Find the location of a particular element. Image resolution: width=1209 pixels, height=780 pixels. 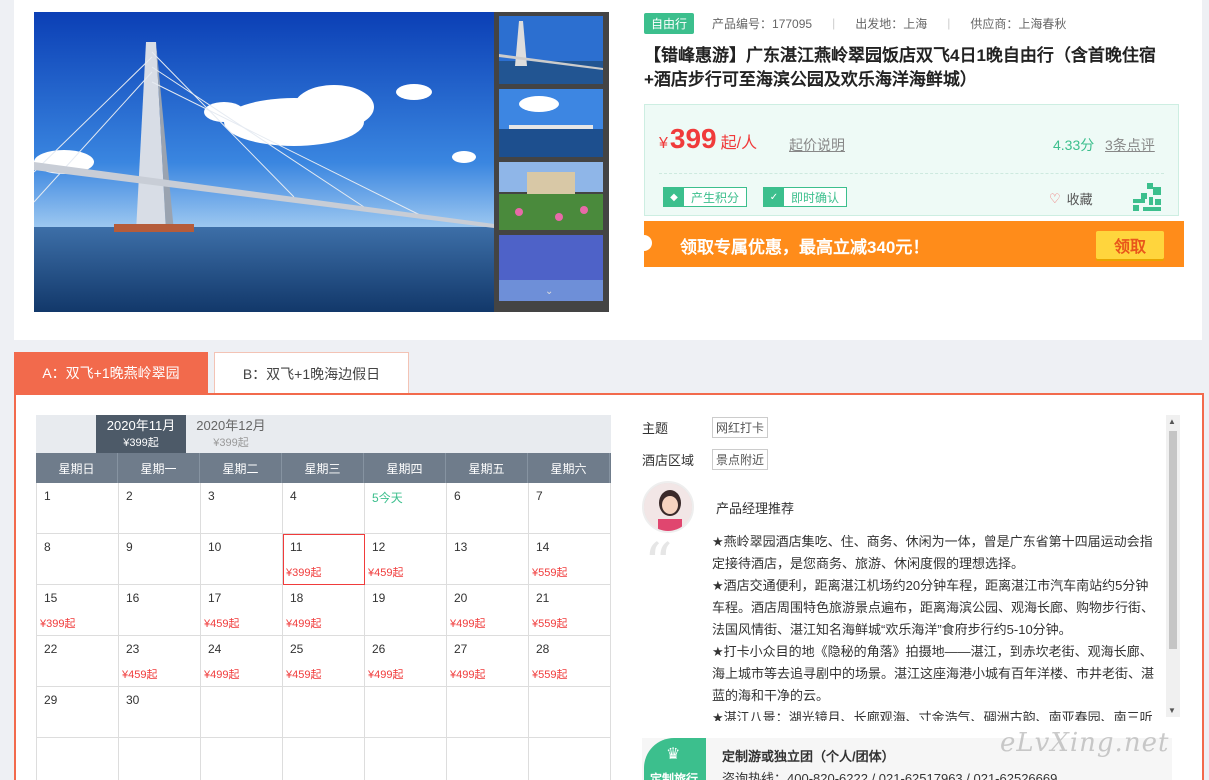

price-note-link: 起价说明 is located at coordinates (817, 145).